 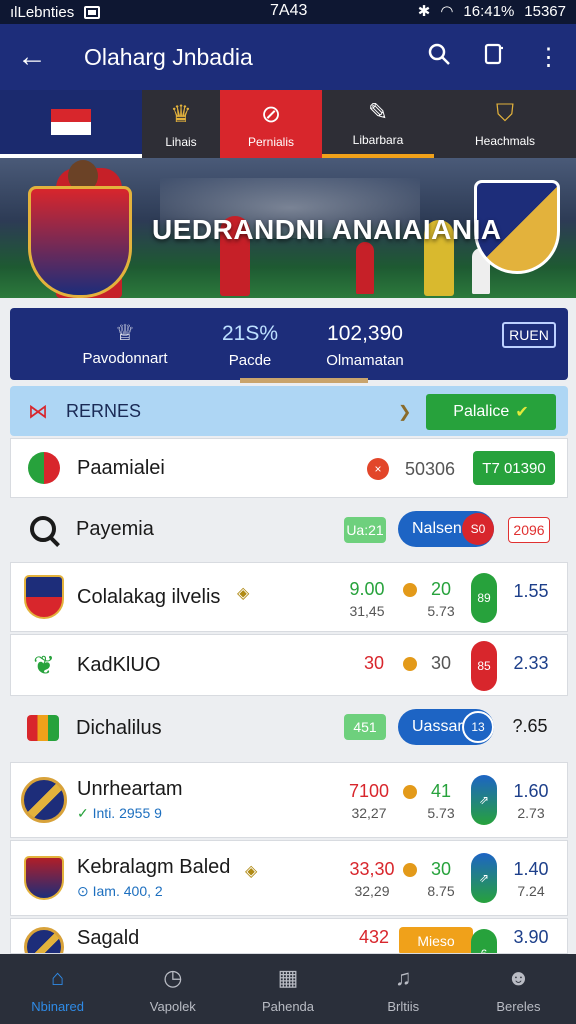 What do you see at coordinates (251, 871) in the screenshot?
I see `medal-icon: ◈` at bounding box center [251, 871].